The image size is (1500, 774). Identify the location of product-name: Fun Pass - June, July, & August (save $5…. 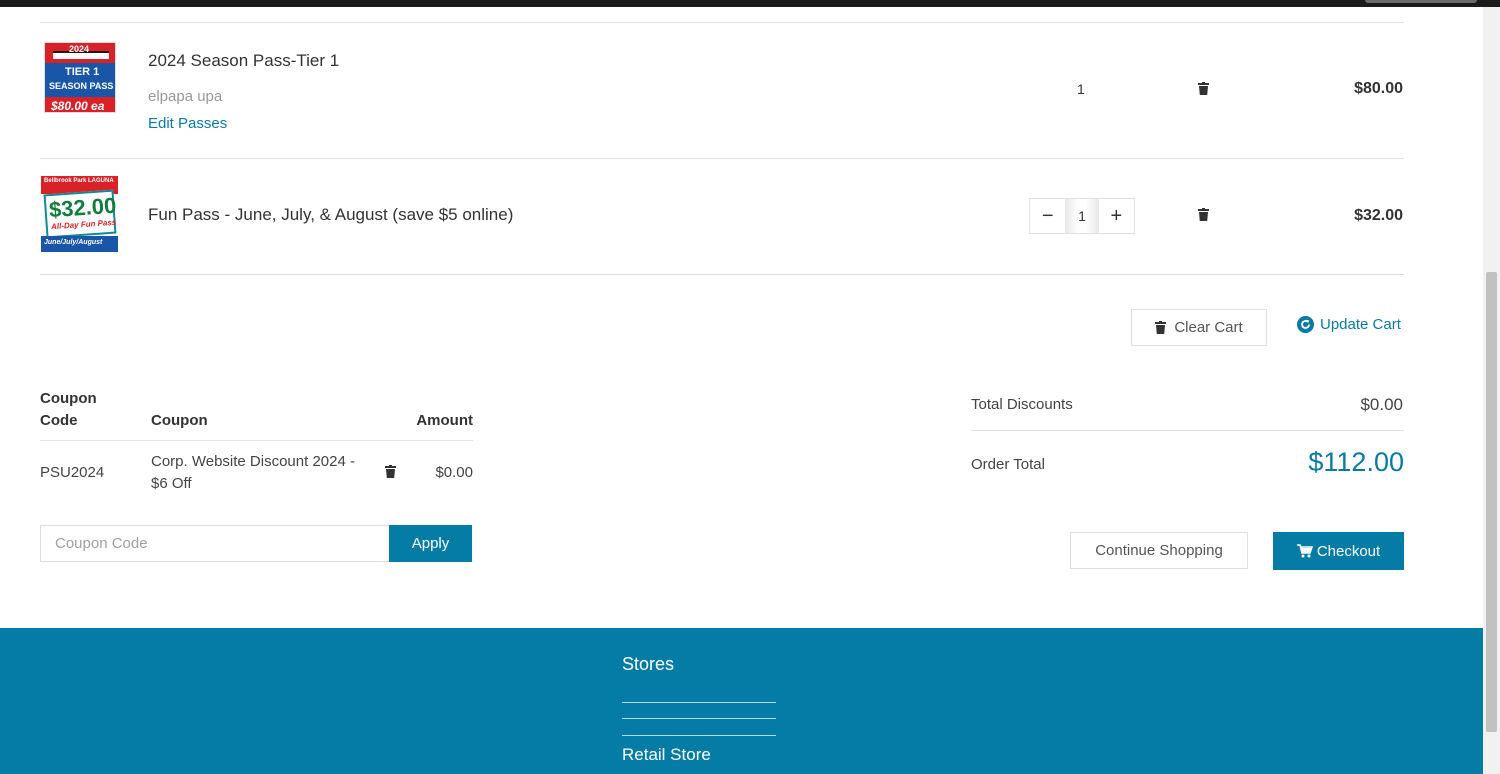
(331, 214).